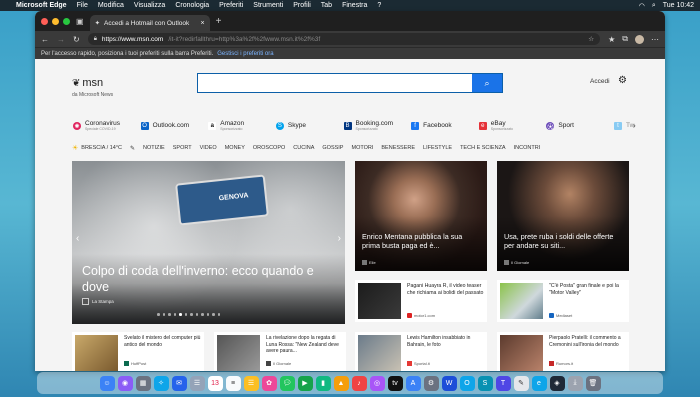 This screenshot has height=397, width=700. Describe the element at coordinates (192, 5) in the screenshot. I see `menu-cronologia: Cronologia` at that location.